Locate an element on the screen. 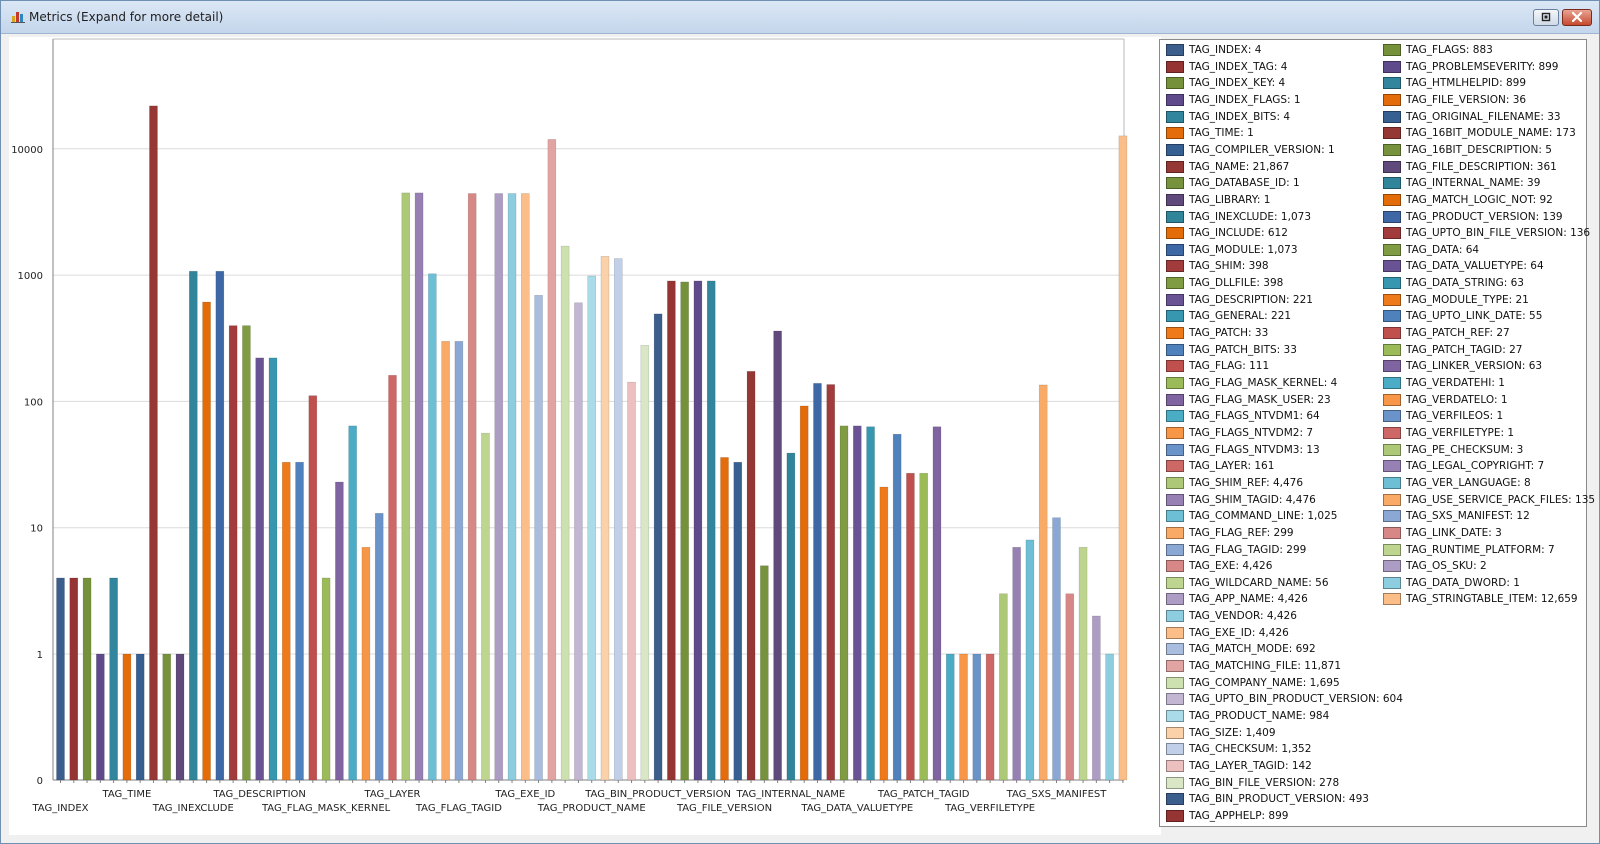 This screenshot has height=844, width=1600. legend-label: TAG_FLAG: 111 is located at coordinates (1229, 366).